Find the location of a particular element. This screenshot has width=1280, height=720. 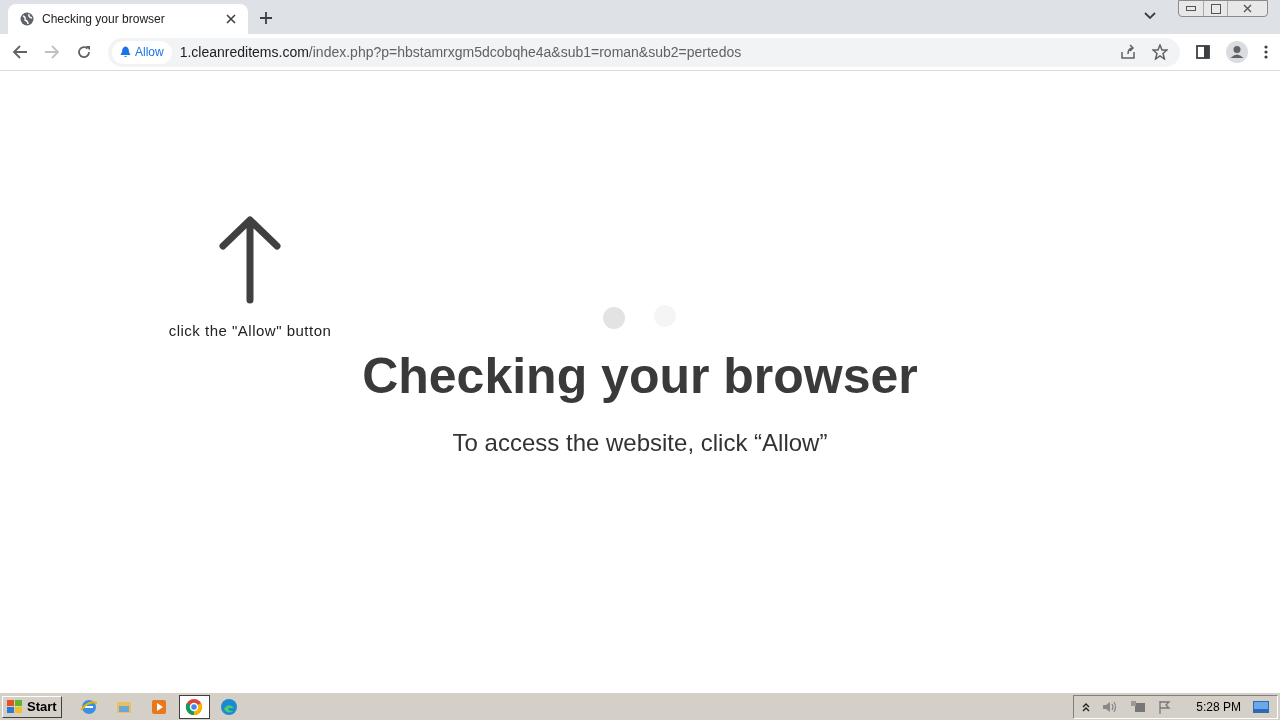

start-button: Start is located at coordinates (32, 706).